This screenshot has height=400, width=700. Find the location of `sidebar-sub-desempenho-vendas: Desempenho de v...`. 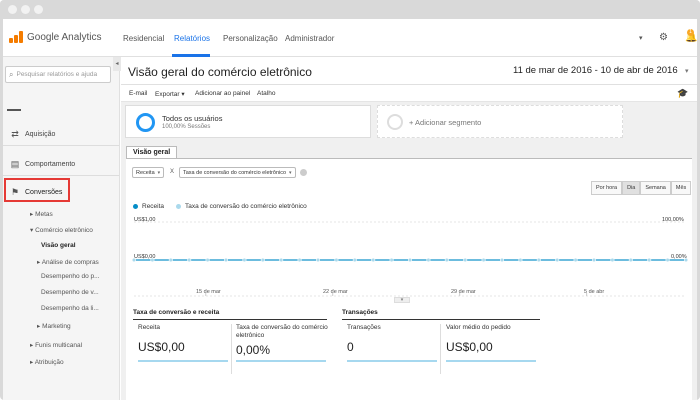

sidebar-sub-desempenho-vendas: Desempenho de v... is located at coordinates (70, 292).